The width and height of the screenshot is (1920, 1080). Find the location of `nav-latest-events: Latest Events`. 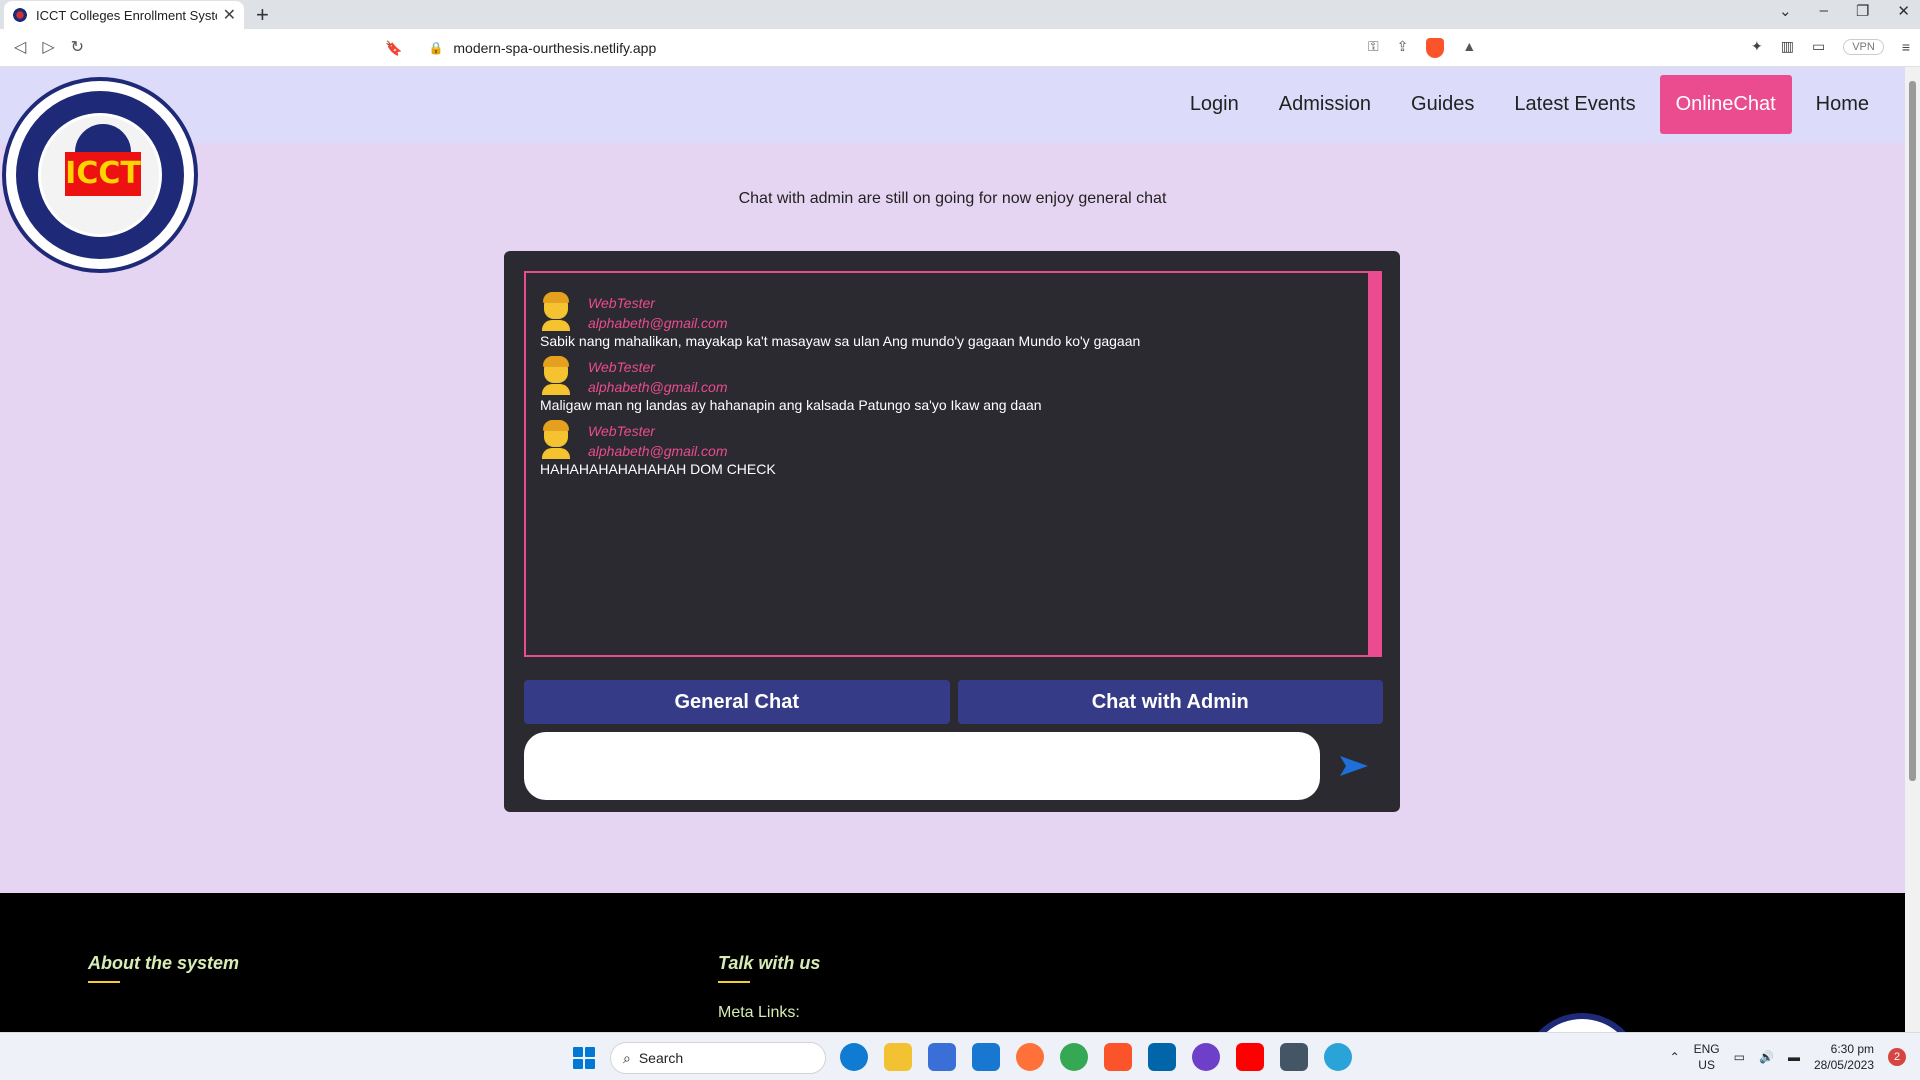

nav-latest-events: Latest Events is located at coordinates (1574, 104).